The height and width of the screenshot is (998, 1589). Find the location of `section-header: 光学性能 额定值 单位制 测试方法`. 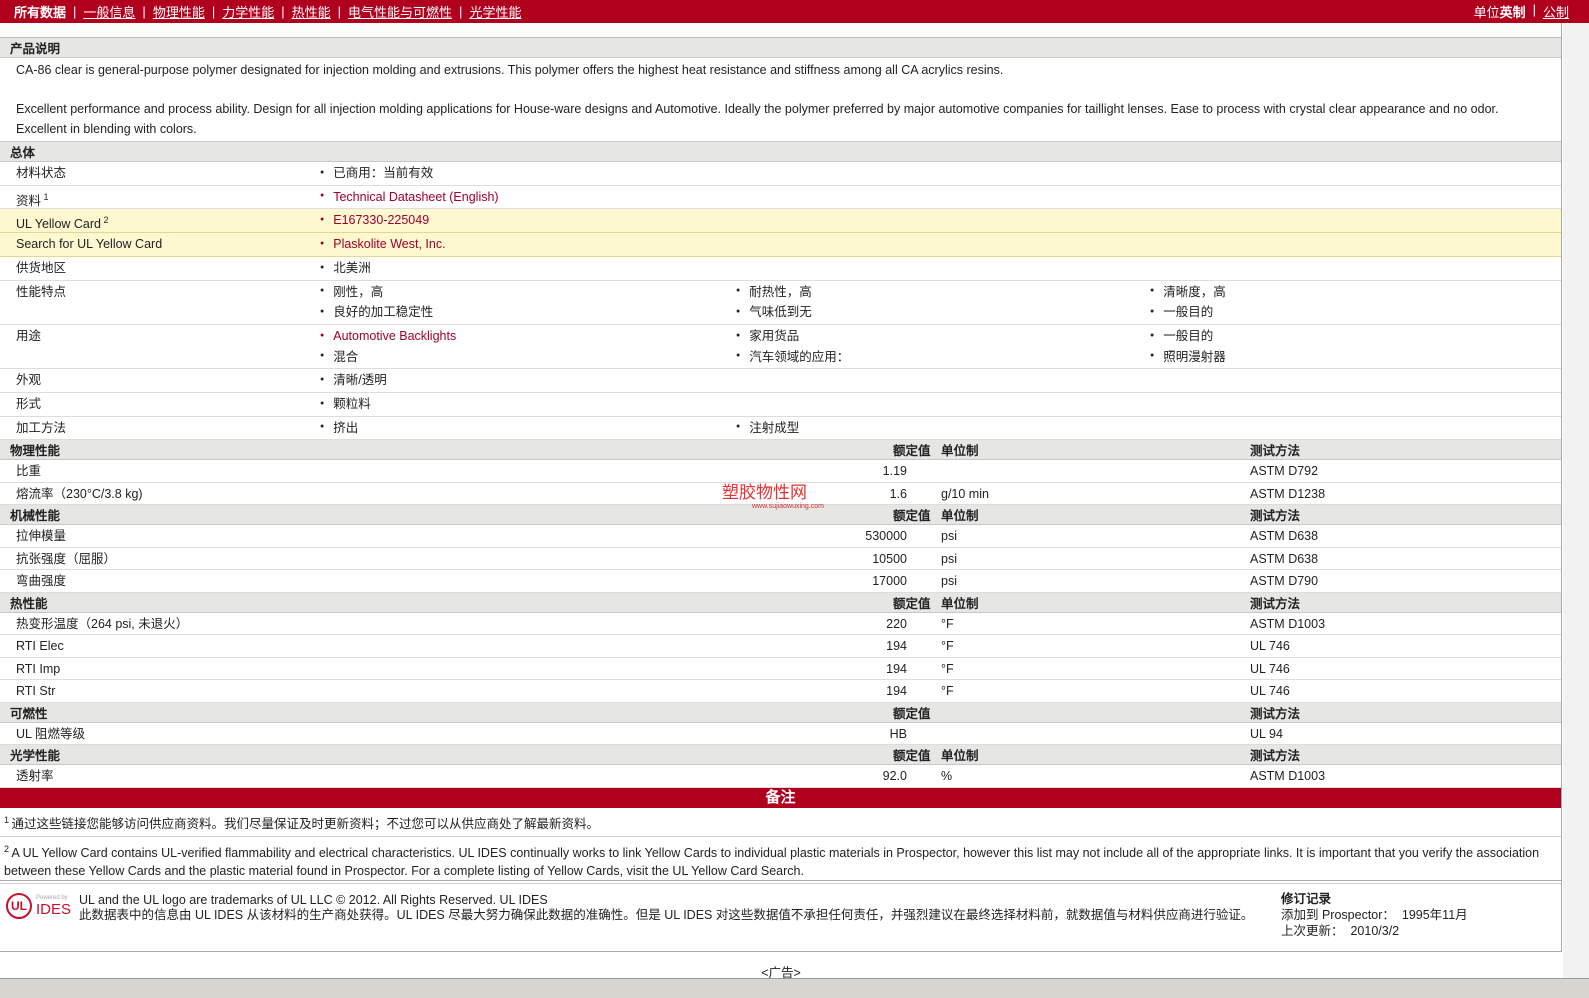

section-header: 光学性能 额定值 单位制 测试方法 is located at coordinates (780, 755).